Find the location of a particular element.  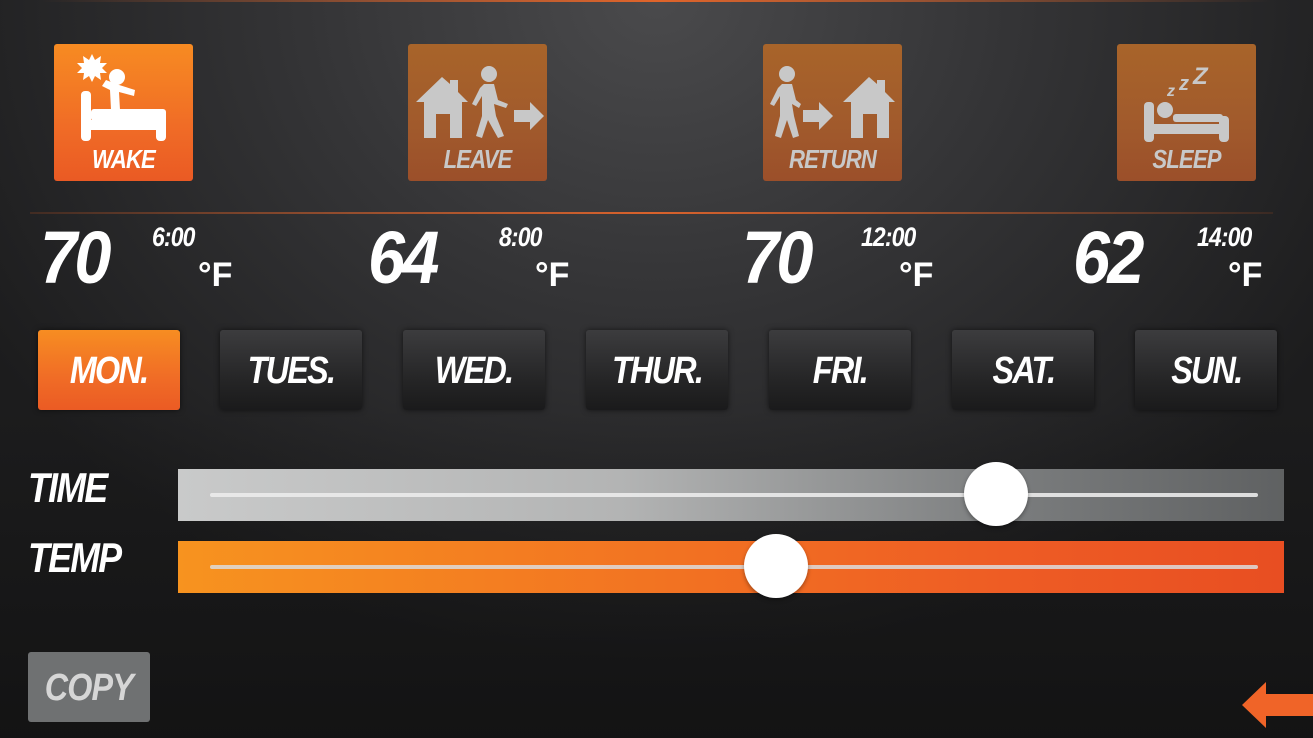

schedule-temp: 62 is located at coordinates (1108, 257).